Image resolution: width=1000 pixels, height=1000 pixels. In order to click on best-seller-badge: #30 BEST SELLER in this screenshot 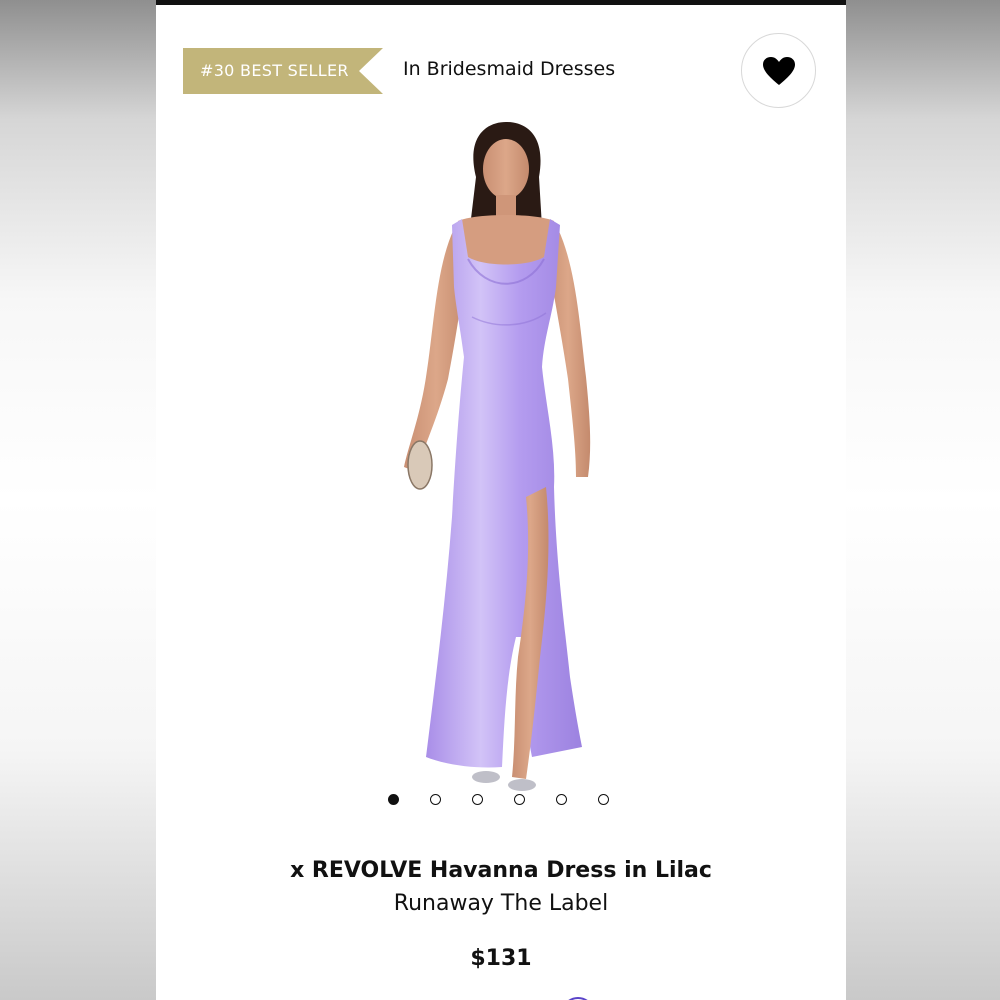, I will do `click(283, 71)`.